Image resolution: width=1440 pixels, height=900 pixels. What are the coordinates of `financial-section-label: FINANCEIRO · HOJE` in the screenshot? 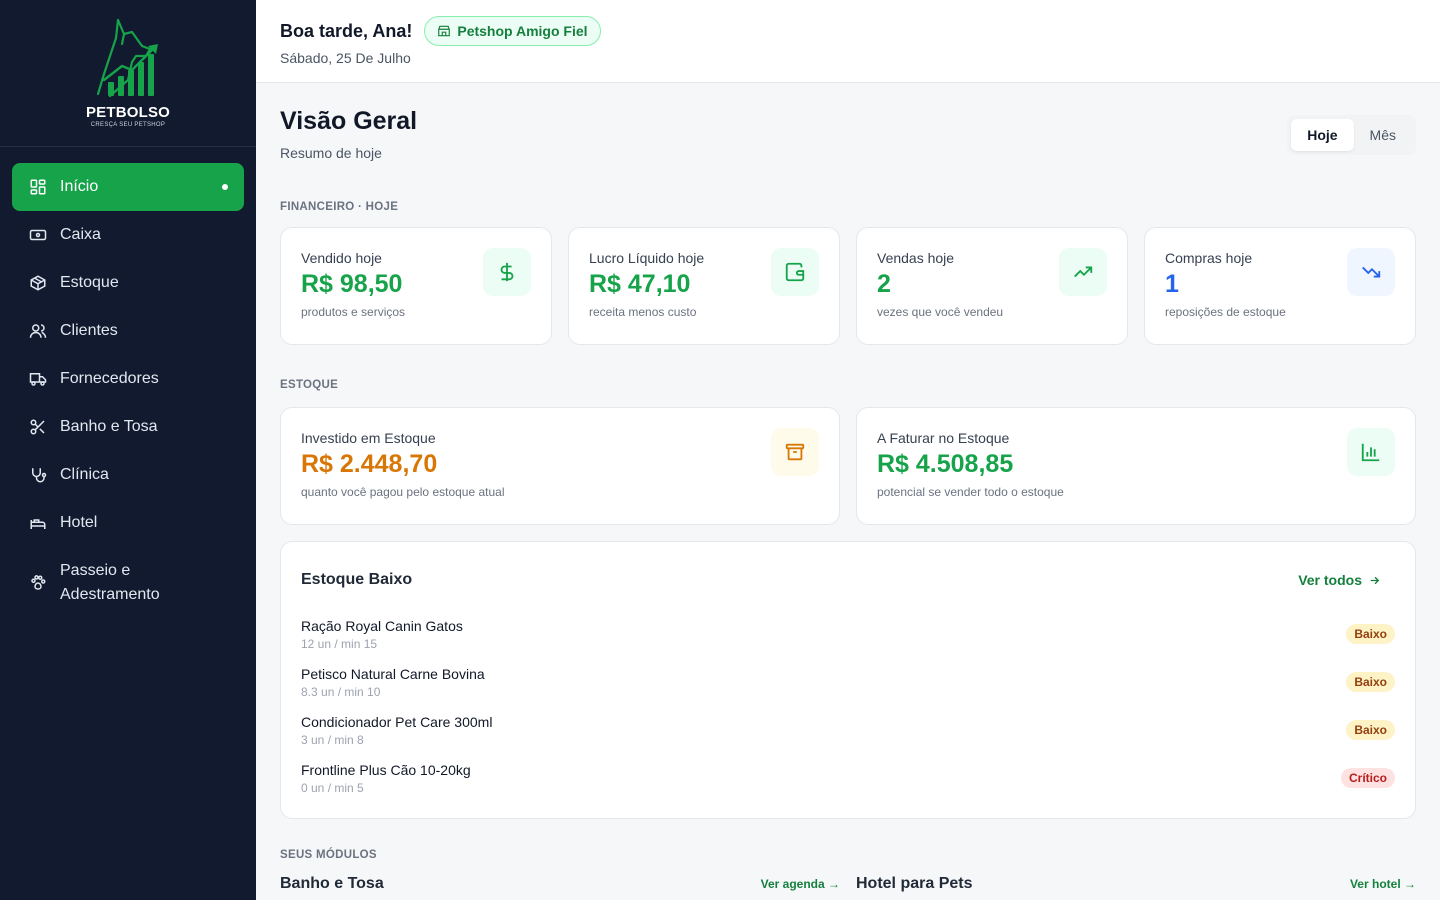 It's located at (339, 207).